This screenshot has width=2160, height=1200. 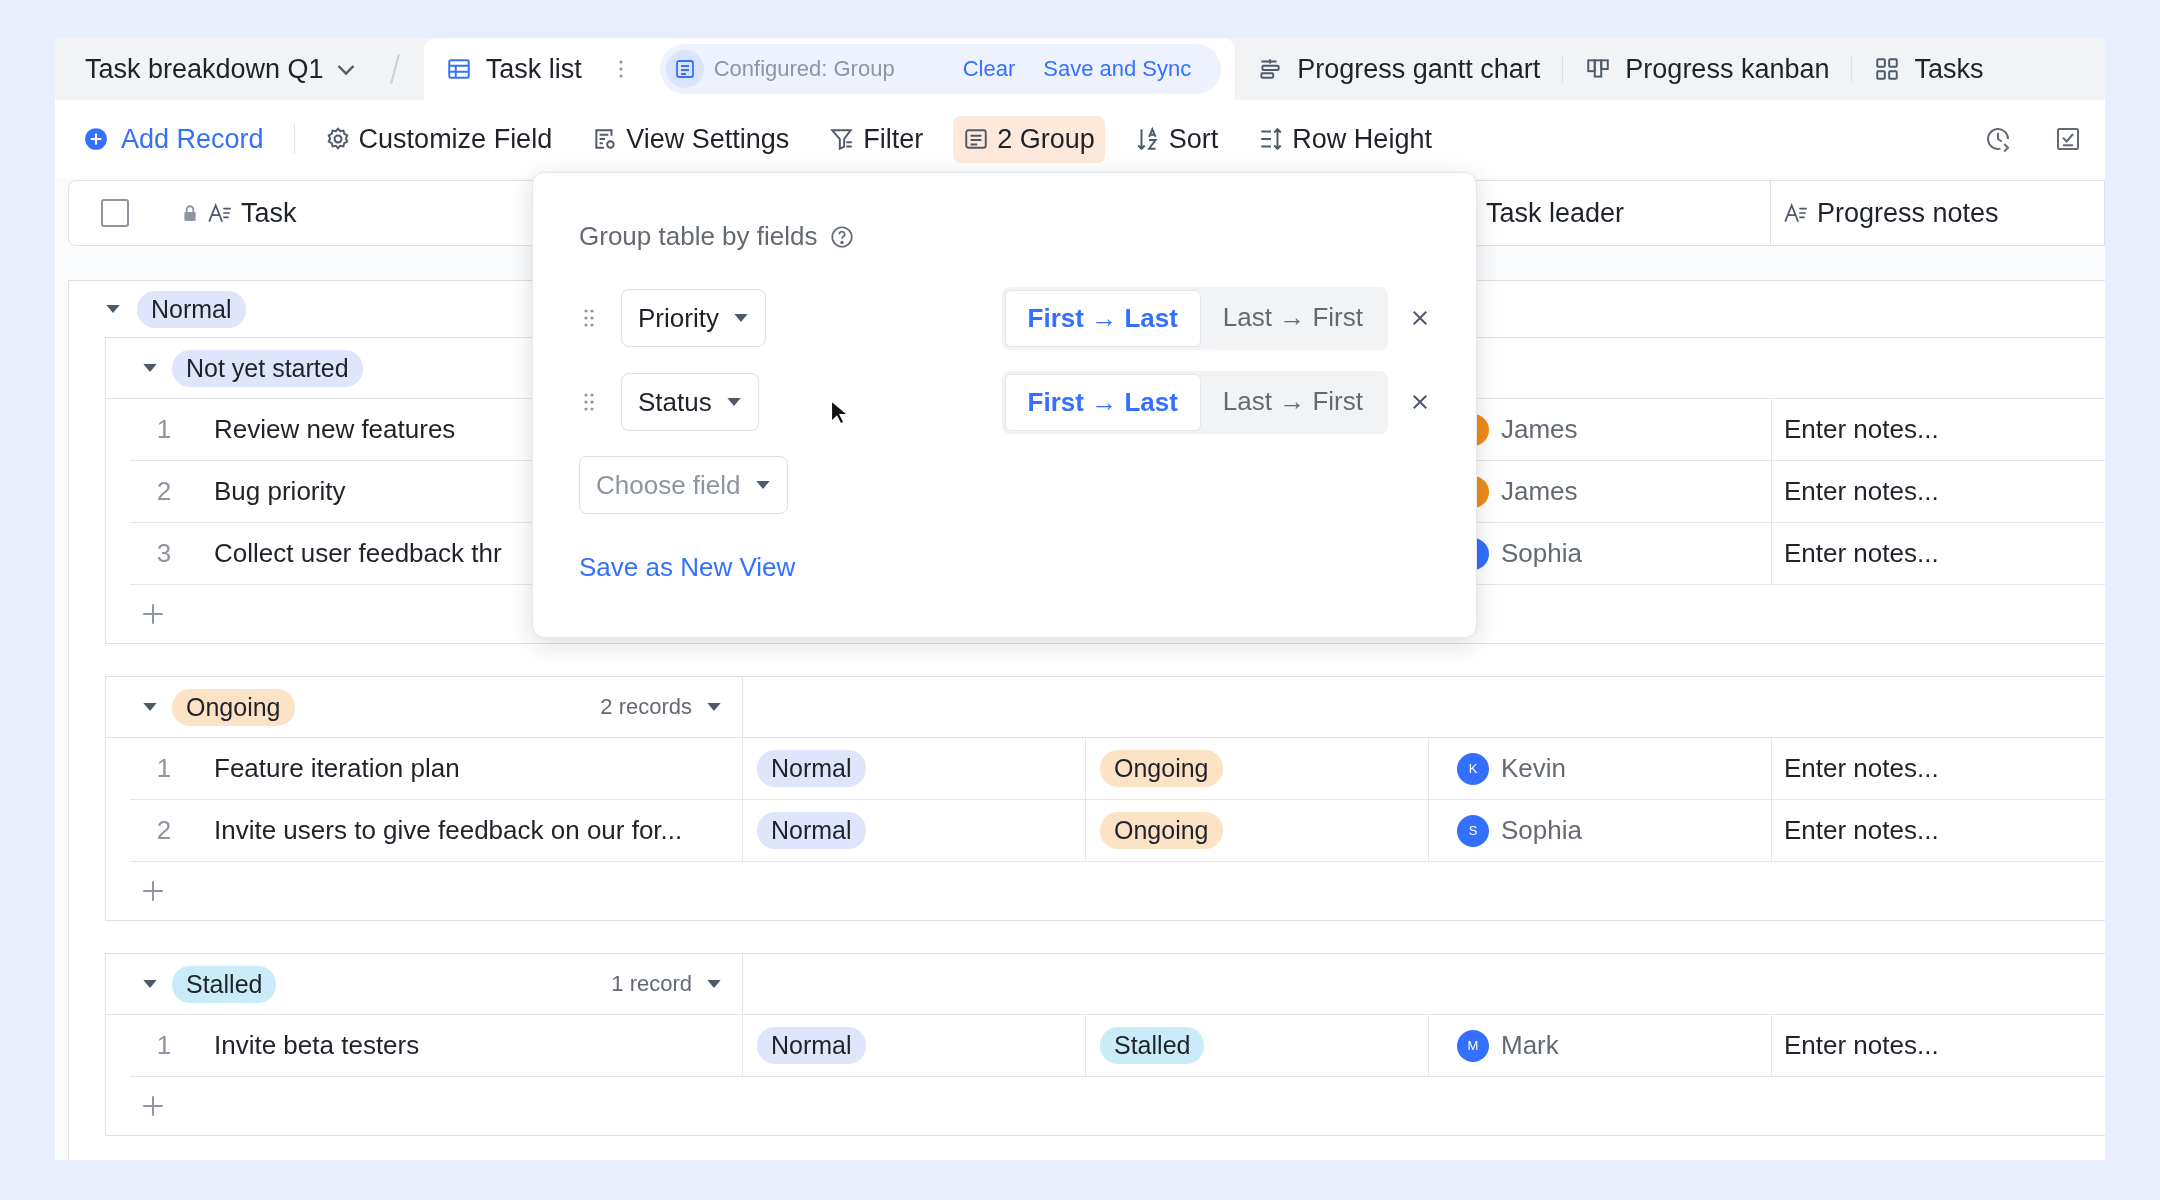 What do you see at coordinates (1908, 213) in the screenshot?
I see `column-header: Progress notes` at bounding box center [1908, 213].